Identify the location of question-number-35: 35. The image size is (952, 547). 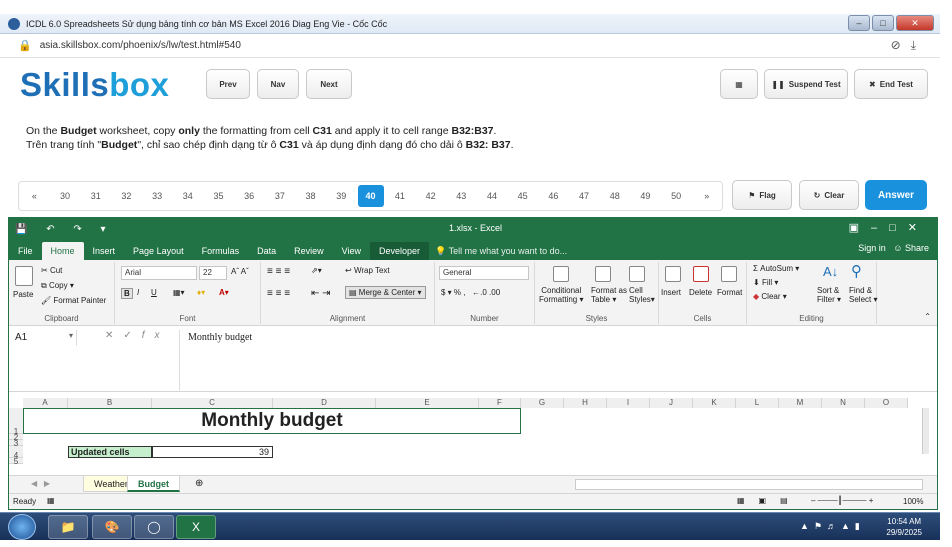
(218, 196).